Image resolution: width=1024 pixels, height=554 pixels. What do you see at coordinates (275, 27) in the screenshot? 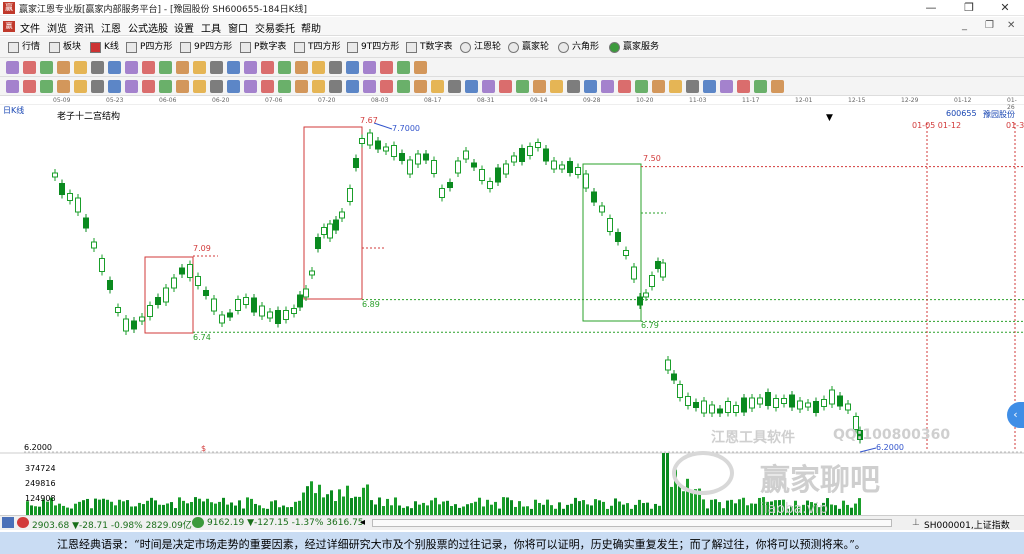
I see `menu-trade: 交易委托` at bounding box center [275, 27].